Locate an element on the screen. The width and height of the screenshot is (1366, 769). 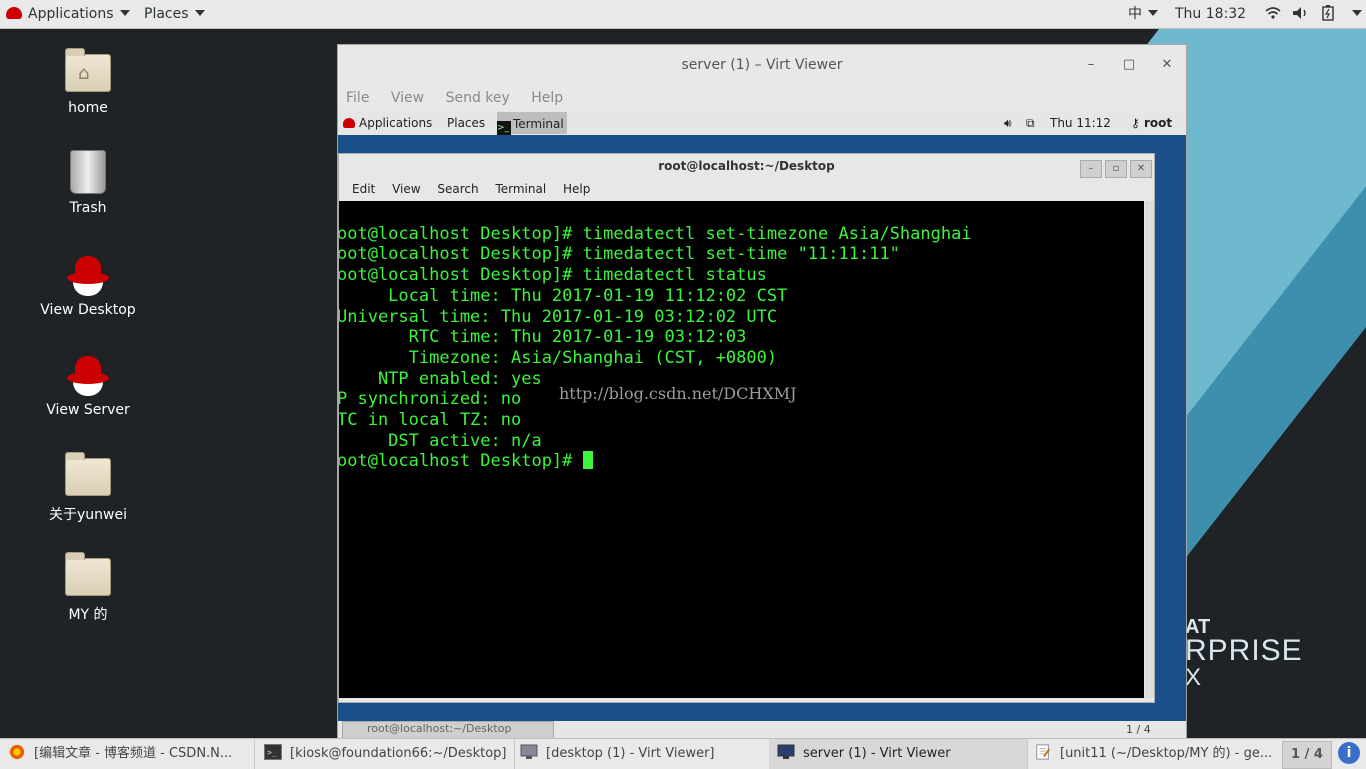
terminal-menu-view: View is located at coordinates (406, 189).